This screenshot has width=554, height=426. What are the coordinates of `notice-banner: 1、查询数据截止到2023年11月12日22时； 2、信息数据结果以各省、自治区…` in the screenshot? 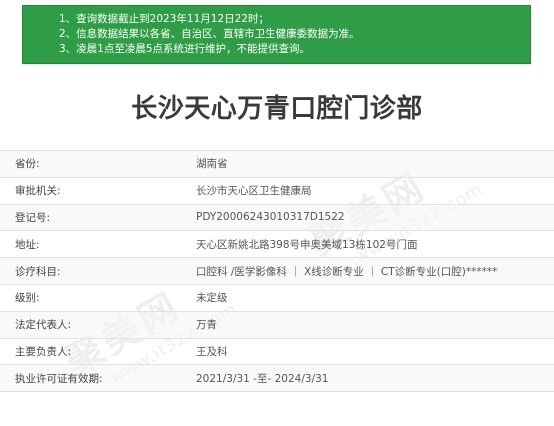 It's located at (276, 34).